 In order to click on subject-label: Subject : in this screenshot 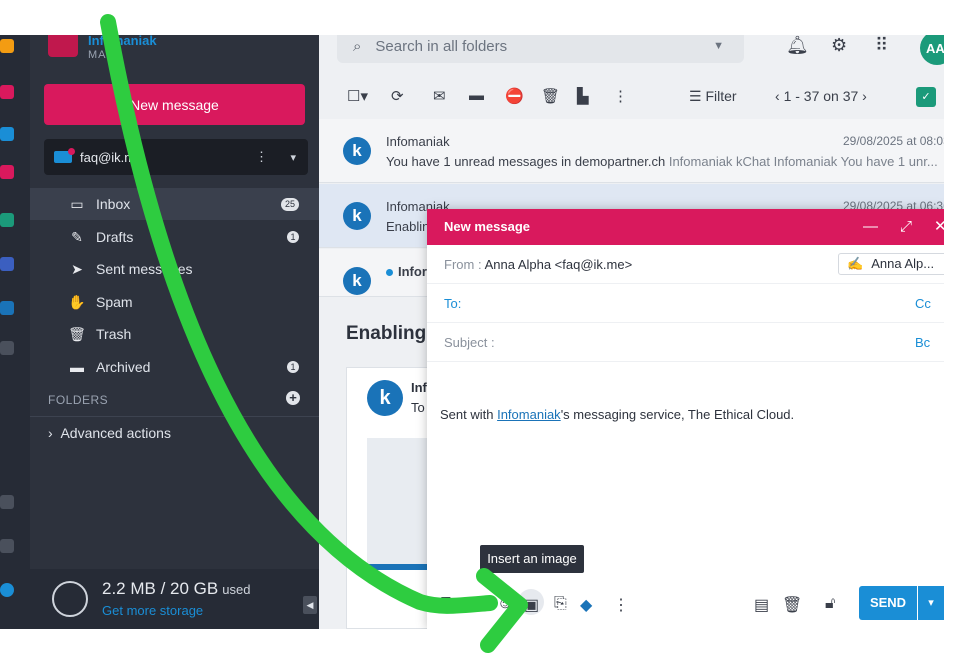, I will do `click(469, 342)`.